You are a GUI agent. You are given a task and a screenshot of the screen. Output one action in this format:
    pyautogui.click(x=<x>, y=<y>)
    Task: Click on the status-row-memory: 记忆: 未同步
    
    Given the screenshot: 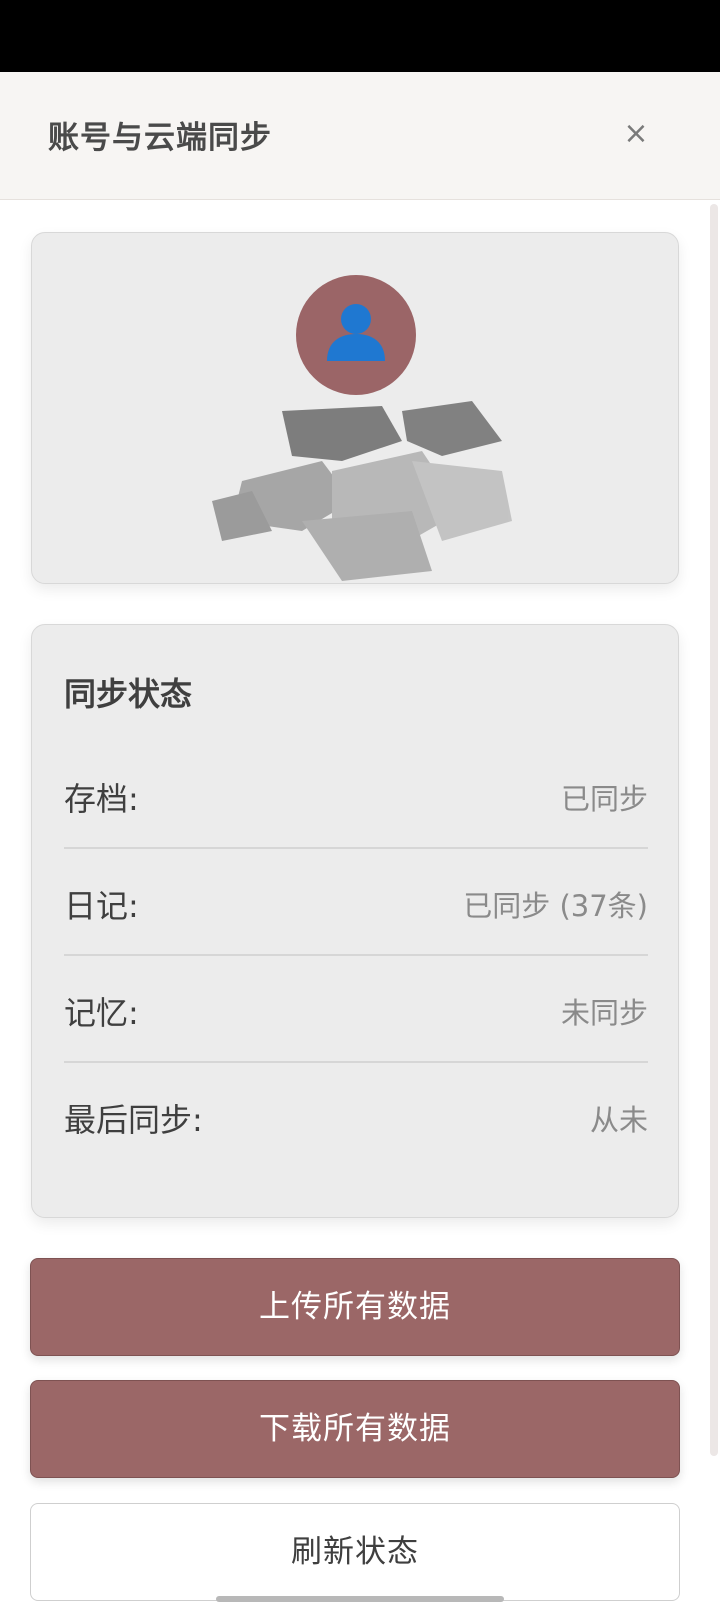 What is the action you would take?
    pyautogui.click(x=356, y=1009)
    